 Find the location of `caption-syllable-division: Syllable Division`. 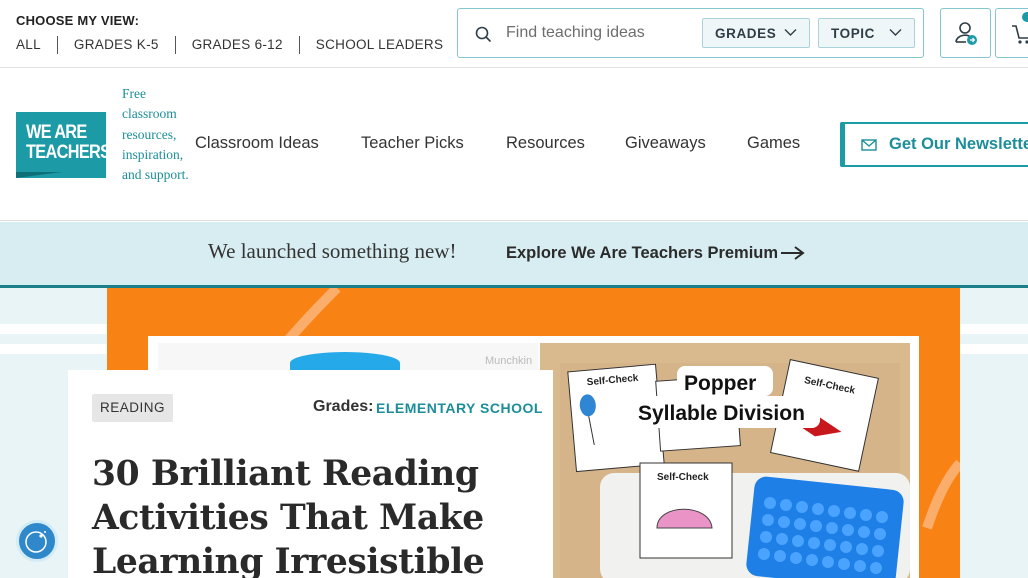

caption-syllable-division: Syllable Division is located at coordinates (721, 413).